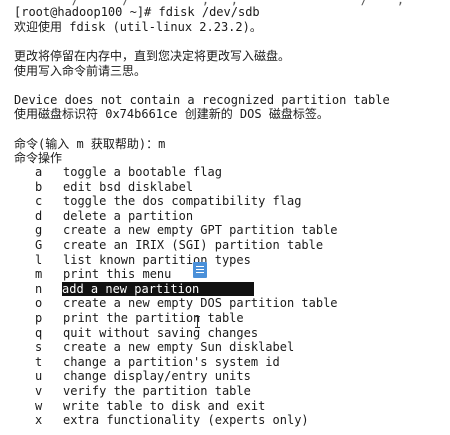  I want to click on menu-item-key: l, so click(39, 259).